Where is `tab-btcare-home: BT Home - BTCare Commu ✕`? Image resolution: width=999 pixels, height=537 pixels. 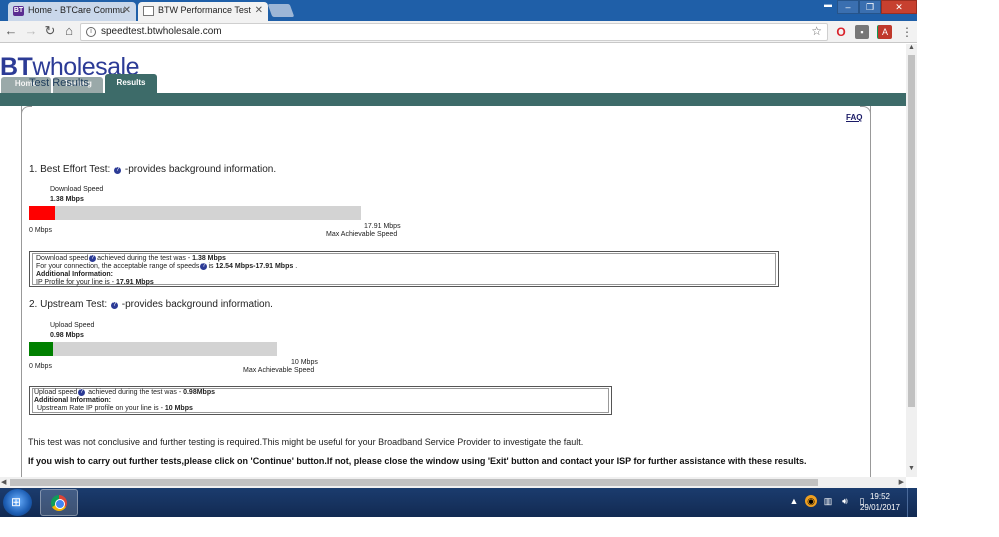 tab-btcare-home: BT Home - BTCare Commu ✕ is located at coordinates (72, 11).